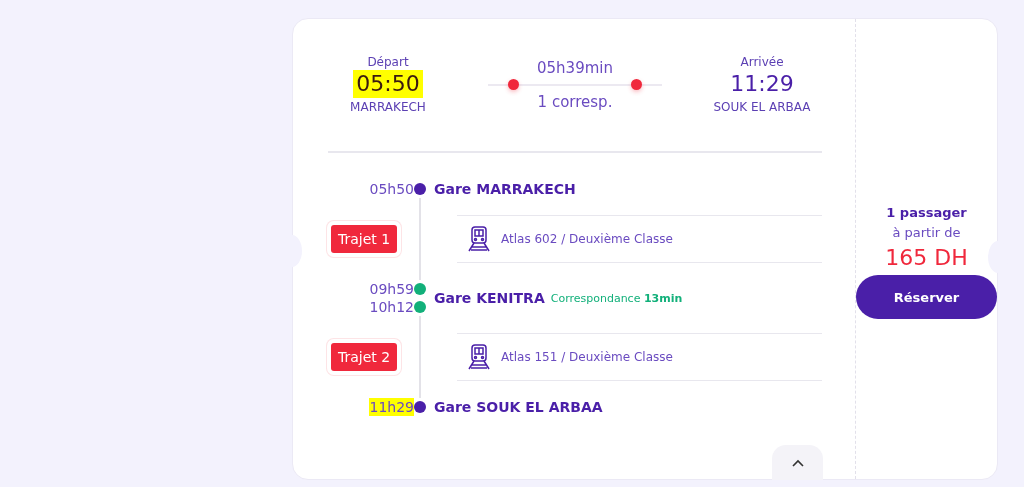  Describe the element at coordinates (616, 298) in the screenshot. I see `connection-text: Correspondance 13min` at that location.